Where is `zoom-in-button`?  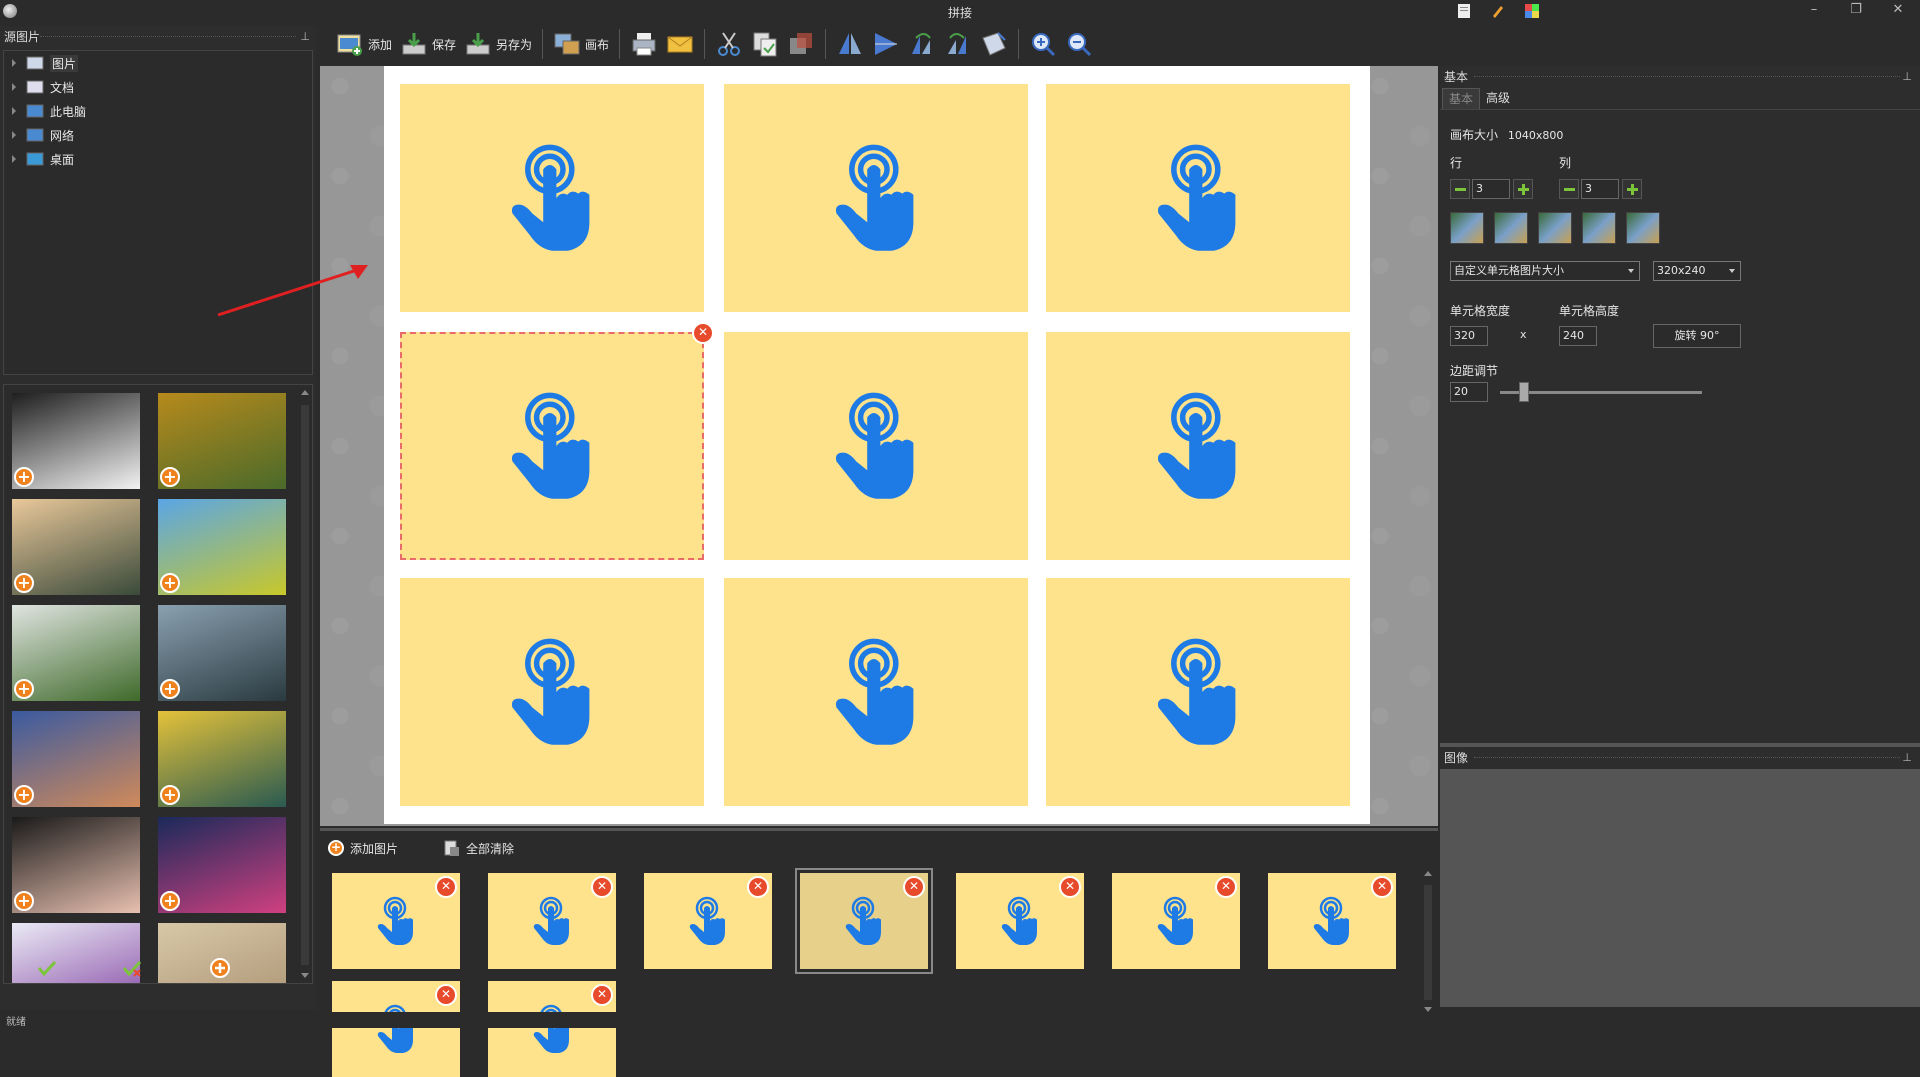 zoom-in-button is located at coordinates (1043, 44).